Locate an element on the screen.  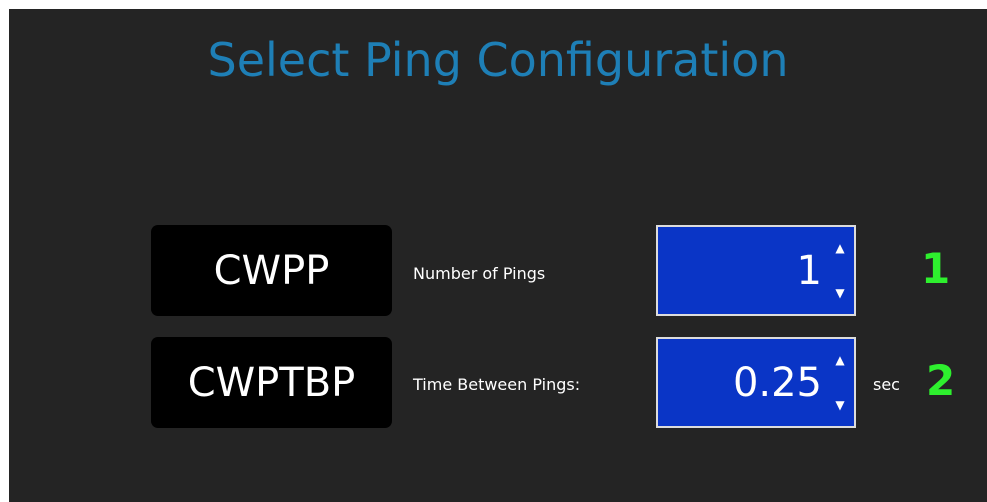
cwpp-code-badge: CWPP is located at coordinates (271, 270).